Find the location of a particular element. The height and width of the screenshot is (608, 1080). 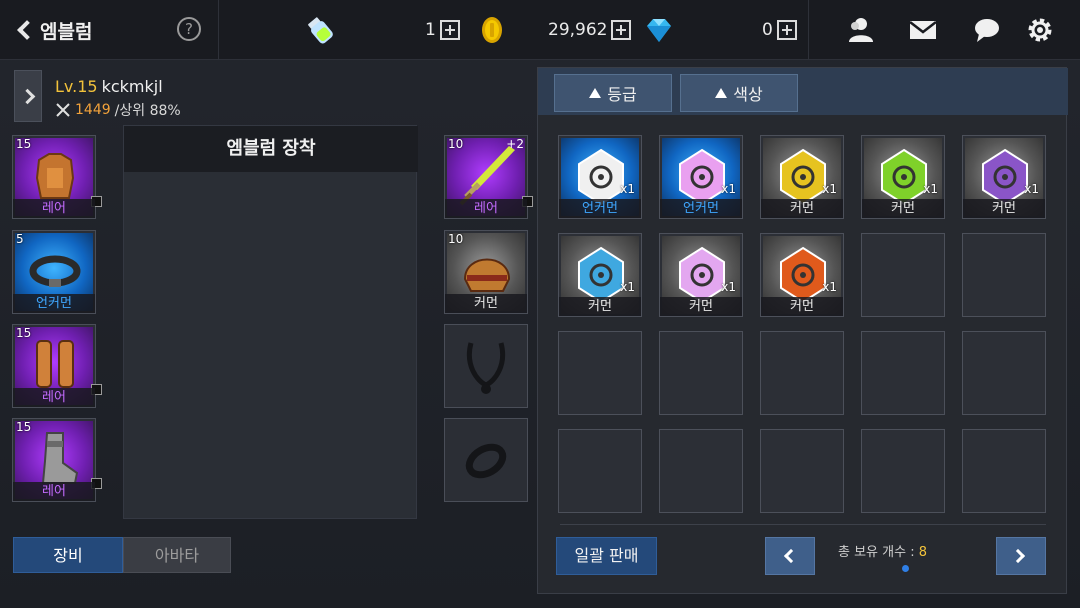

sort-grade-label: 등급 is located at coordinates (622, 94).